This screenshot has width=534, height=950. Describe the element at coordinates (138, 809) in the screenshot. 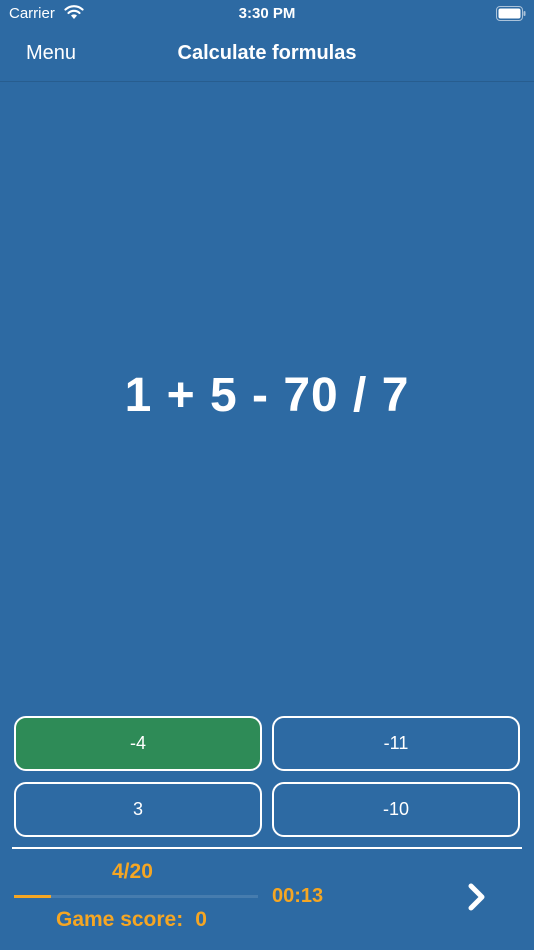

I see `answer-button-3: 3` at that location.